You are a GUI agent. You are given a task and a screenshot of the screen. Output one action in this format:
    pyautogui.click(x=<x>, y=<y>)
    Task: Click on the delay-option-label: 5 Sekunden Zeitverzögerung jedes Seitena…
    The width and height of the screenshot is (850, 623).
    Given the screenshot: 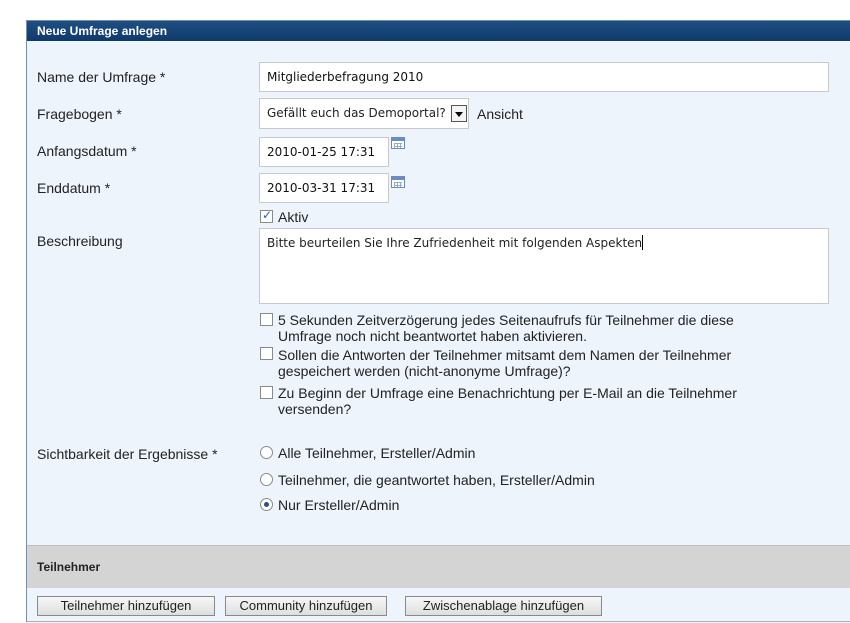 What is the action you would take?
    pyautogui.click(x=506, y=328)
    